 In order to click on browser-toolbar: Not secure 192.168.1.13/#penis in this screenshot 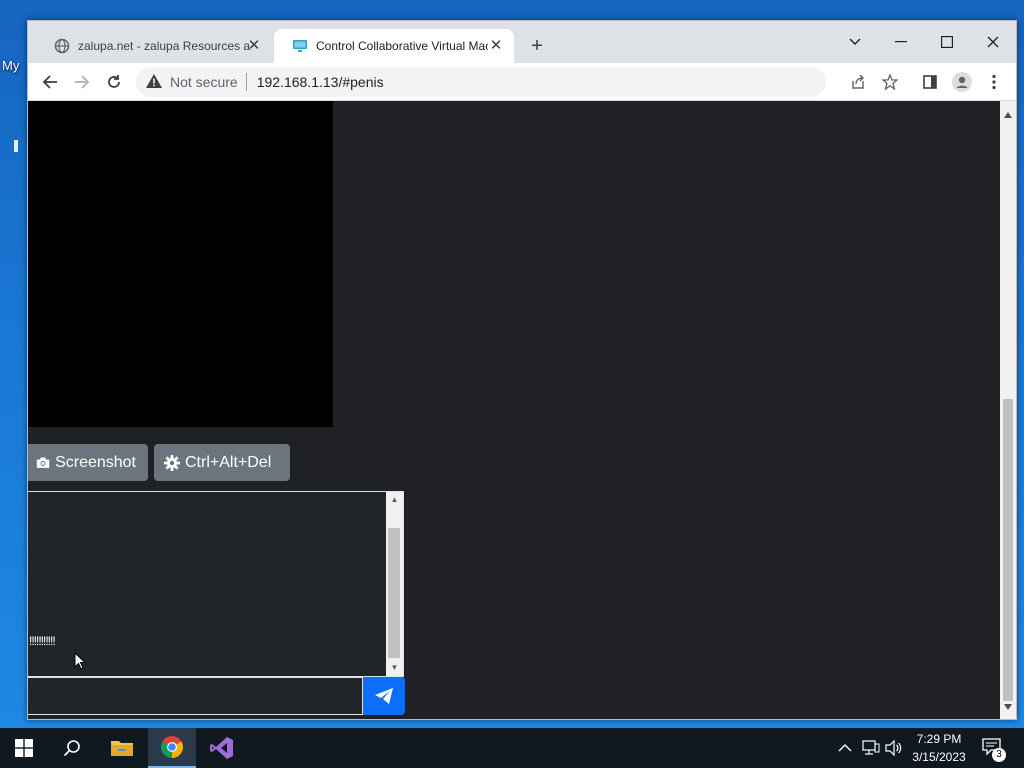, I will do `click(522, 82)`.